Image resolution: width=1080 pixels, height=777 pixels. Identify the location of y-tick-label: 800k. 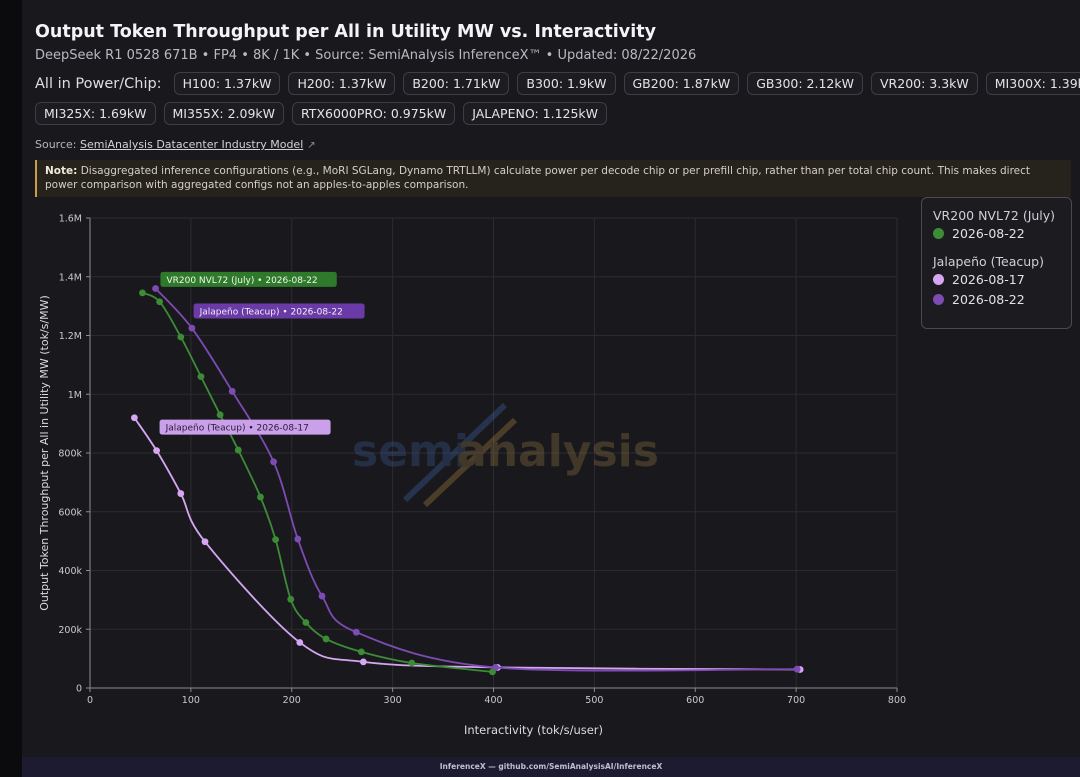
(70, 454).